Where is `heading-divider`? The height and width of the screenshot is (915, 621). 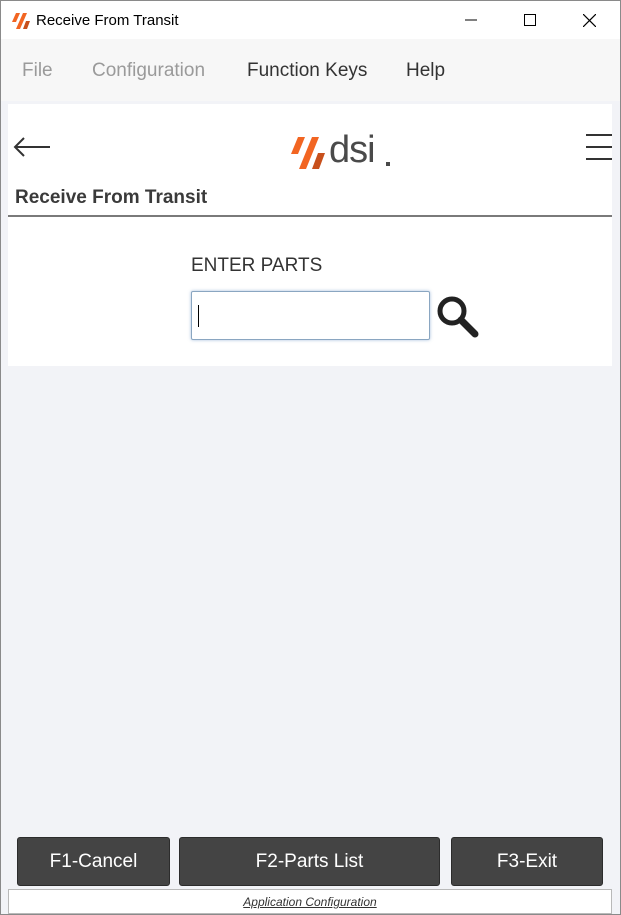
heading-divider is located at coordinates (310, 216).